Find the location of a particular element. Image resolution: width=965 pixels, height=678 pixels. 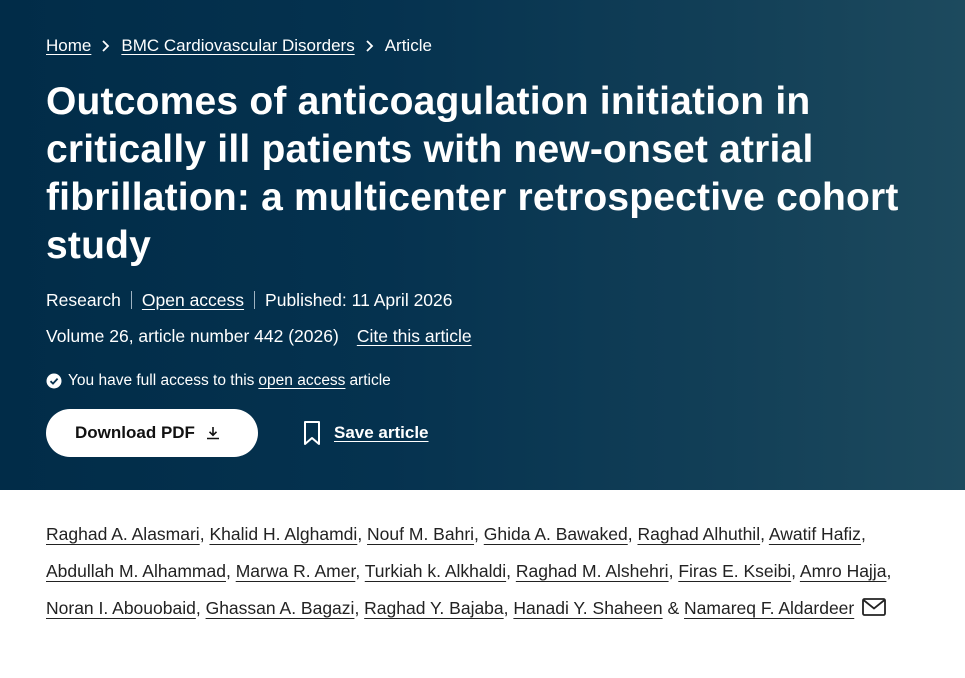

volume-info: Volume 26, article number 442 (2026) is located at coordinates (192, 335).